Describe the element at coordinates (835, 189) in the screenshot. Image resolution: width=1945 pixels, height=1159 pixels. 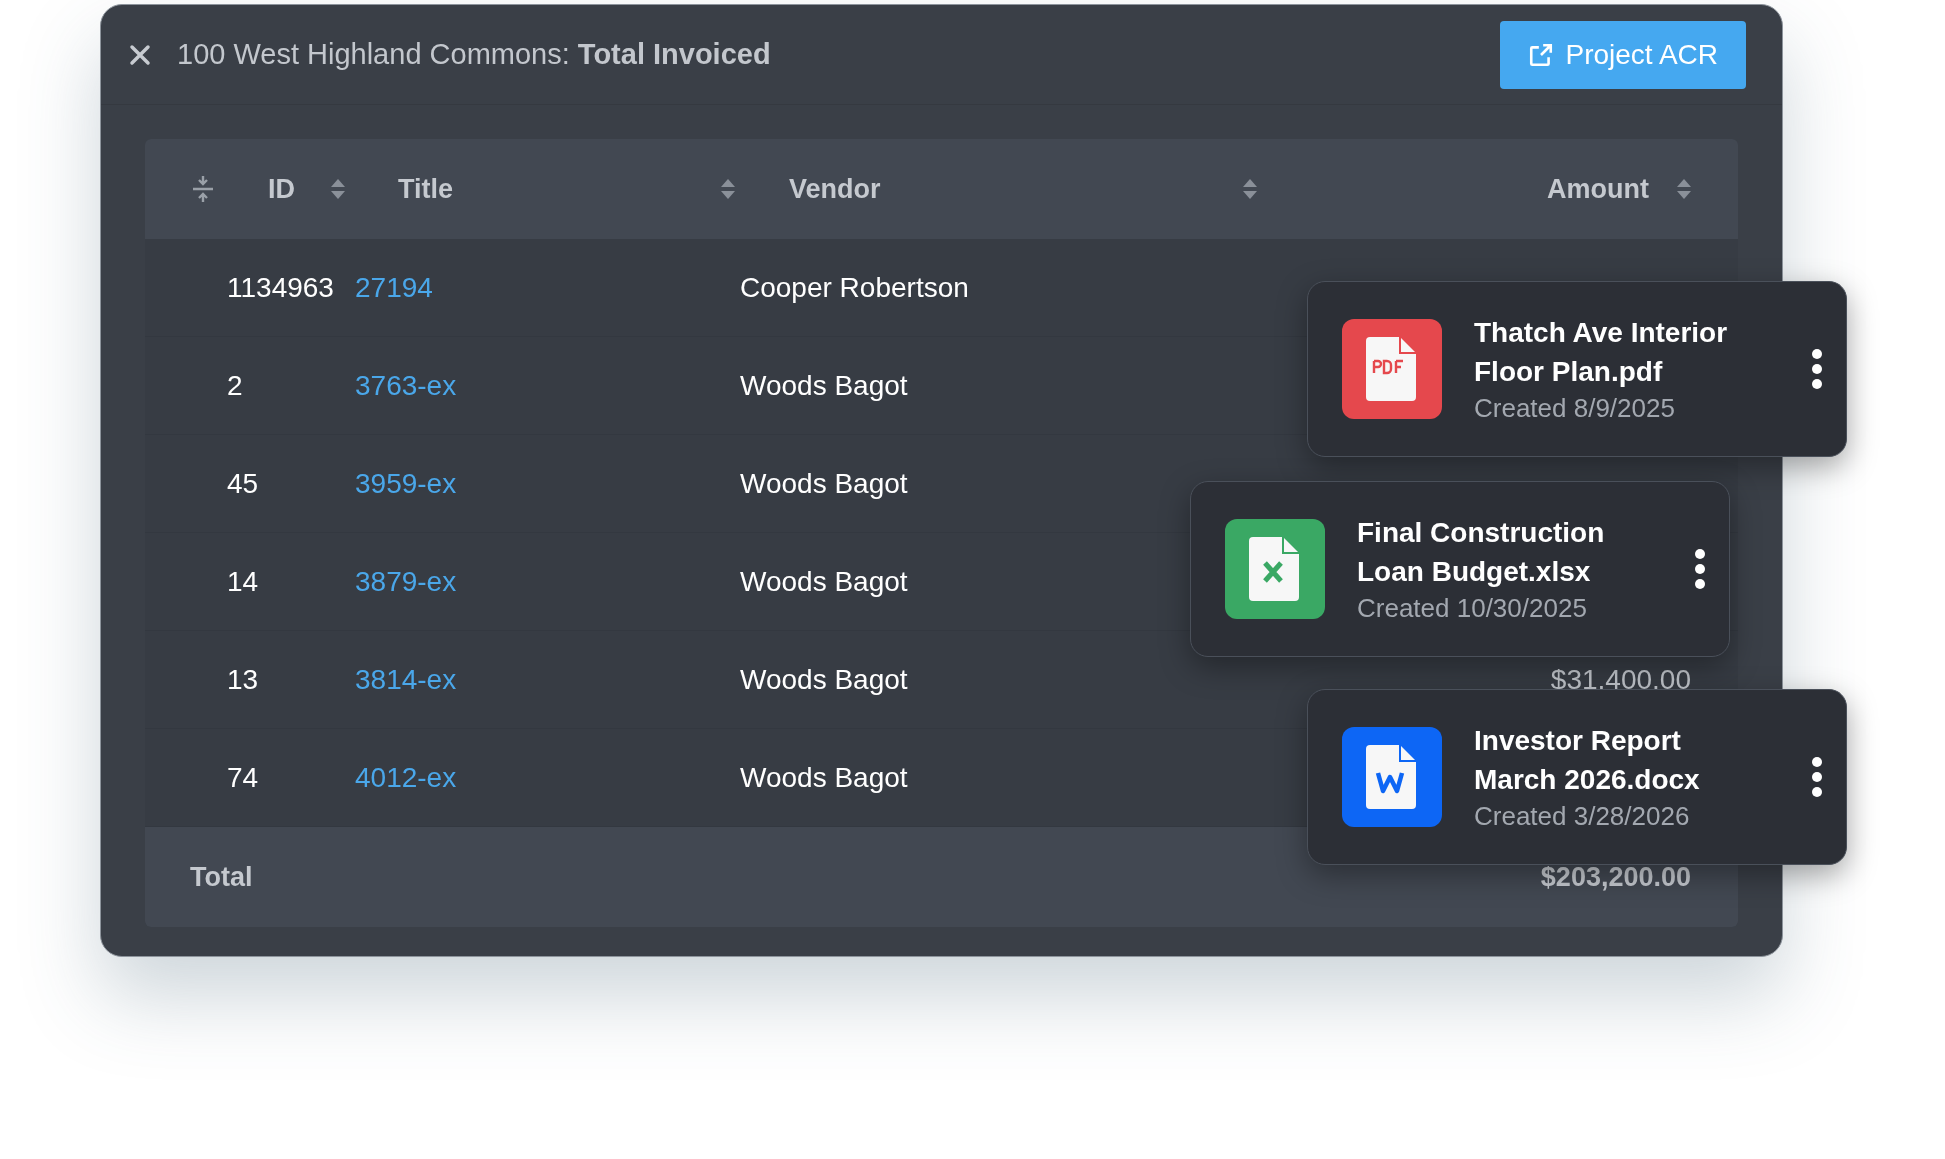
I see `column-header: Vendor` at that location.